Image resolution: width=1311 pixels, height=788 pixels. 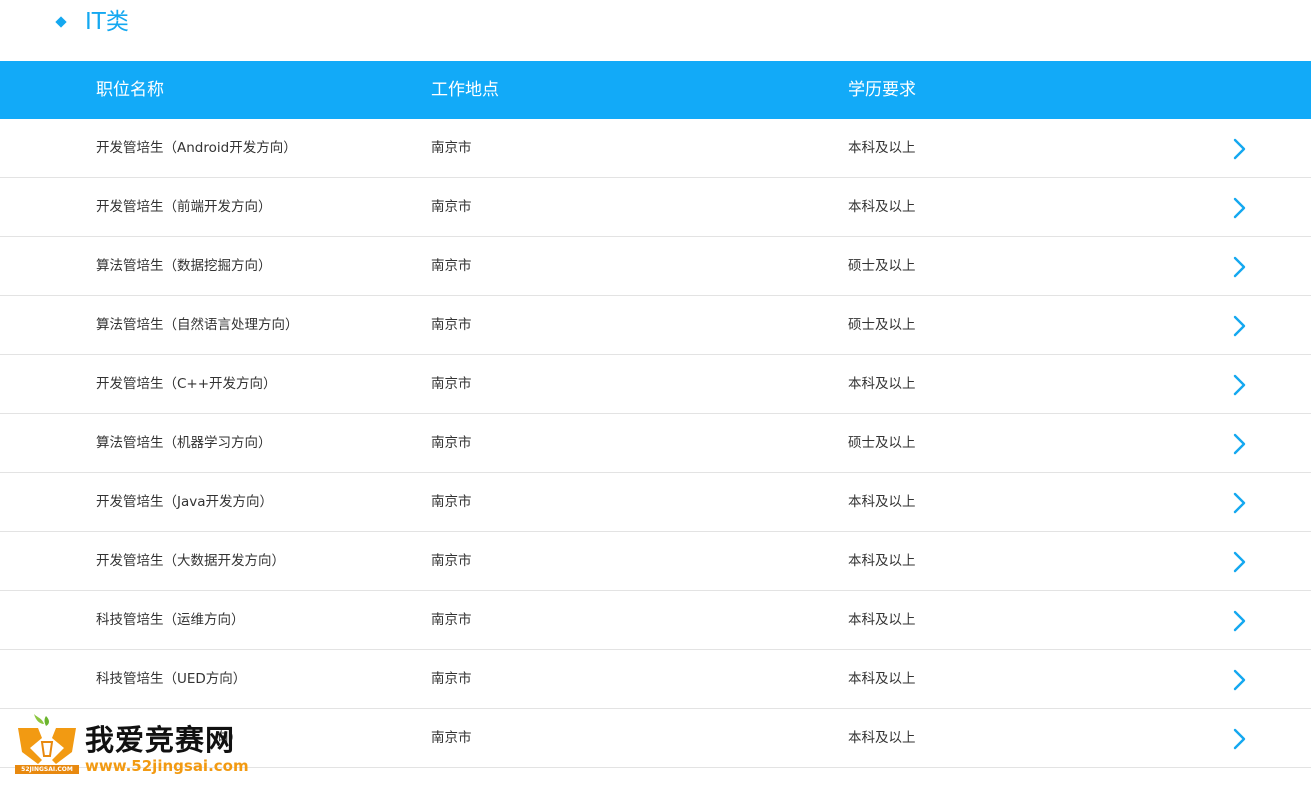 I want to click on job-title: 科技管培生（运维方向）, so click(x=170, y=620).